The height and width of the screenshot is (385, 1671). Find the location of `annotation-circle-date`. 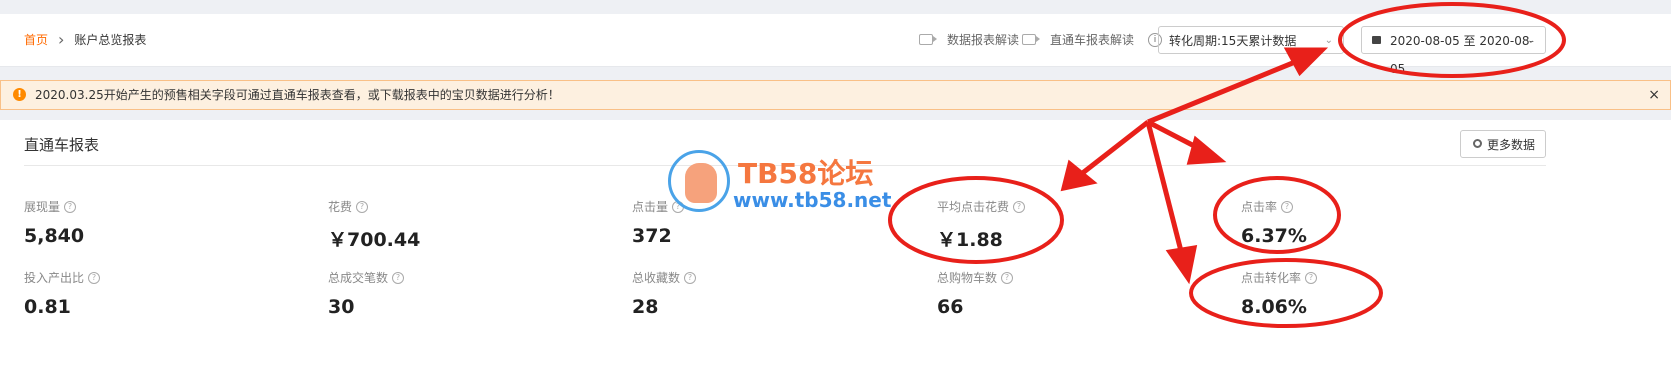

annotation-circle-date is located at coordinates (1452, 40).